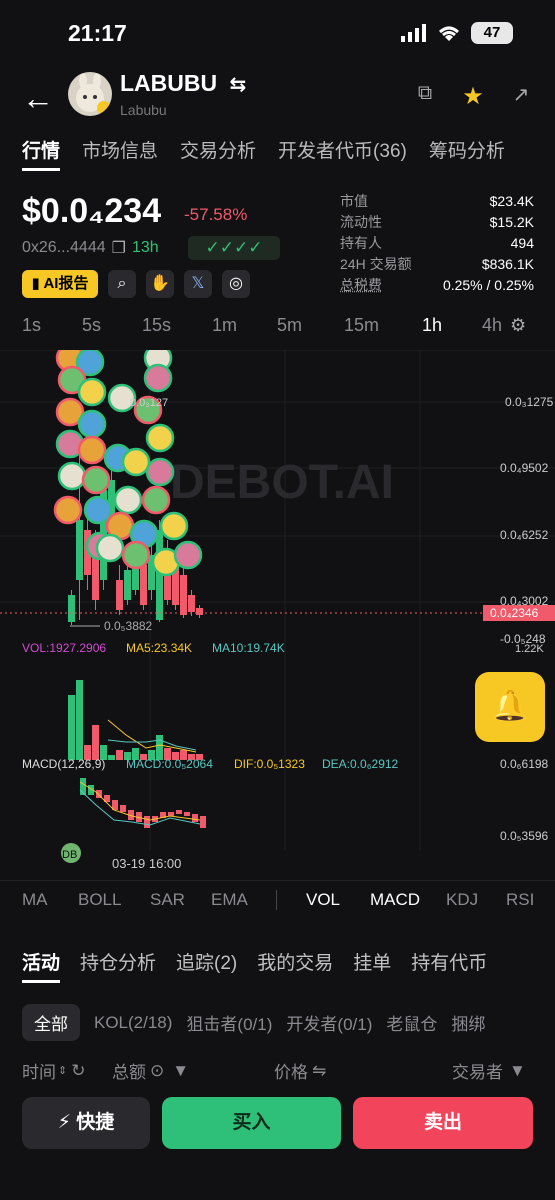  I want to click on tab-holding-tokens: 持有代币, so click(449, 961).